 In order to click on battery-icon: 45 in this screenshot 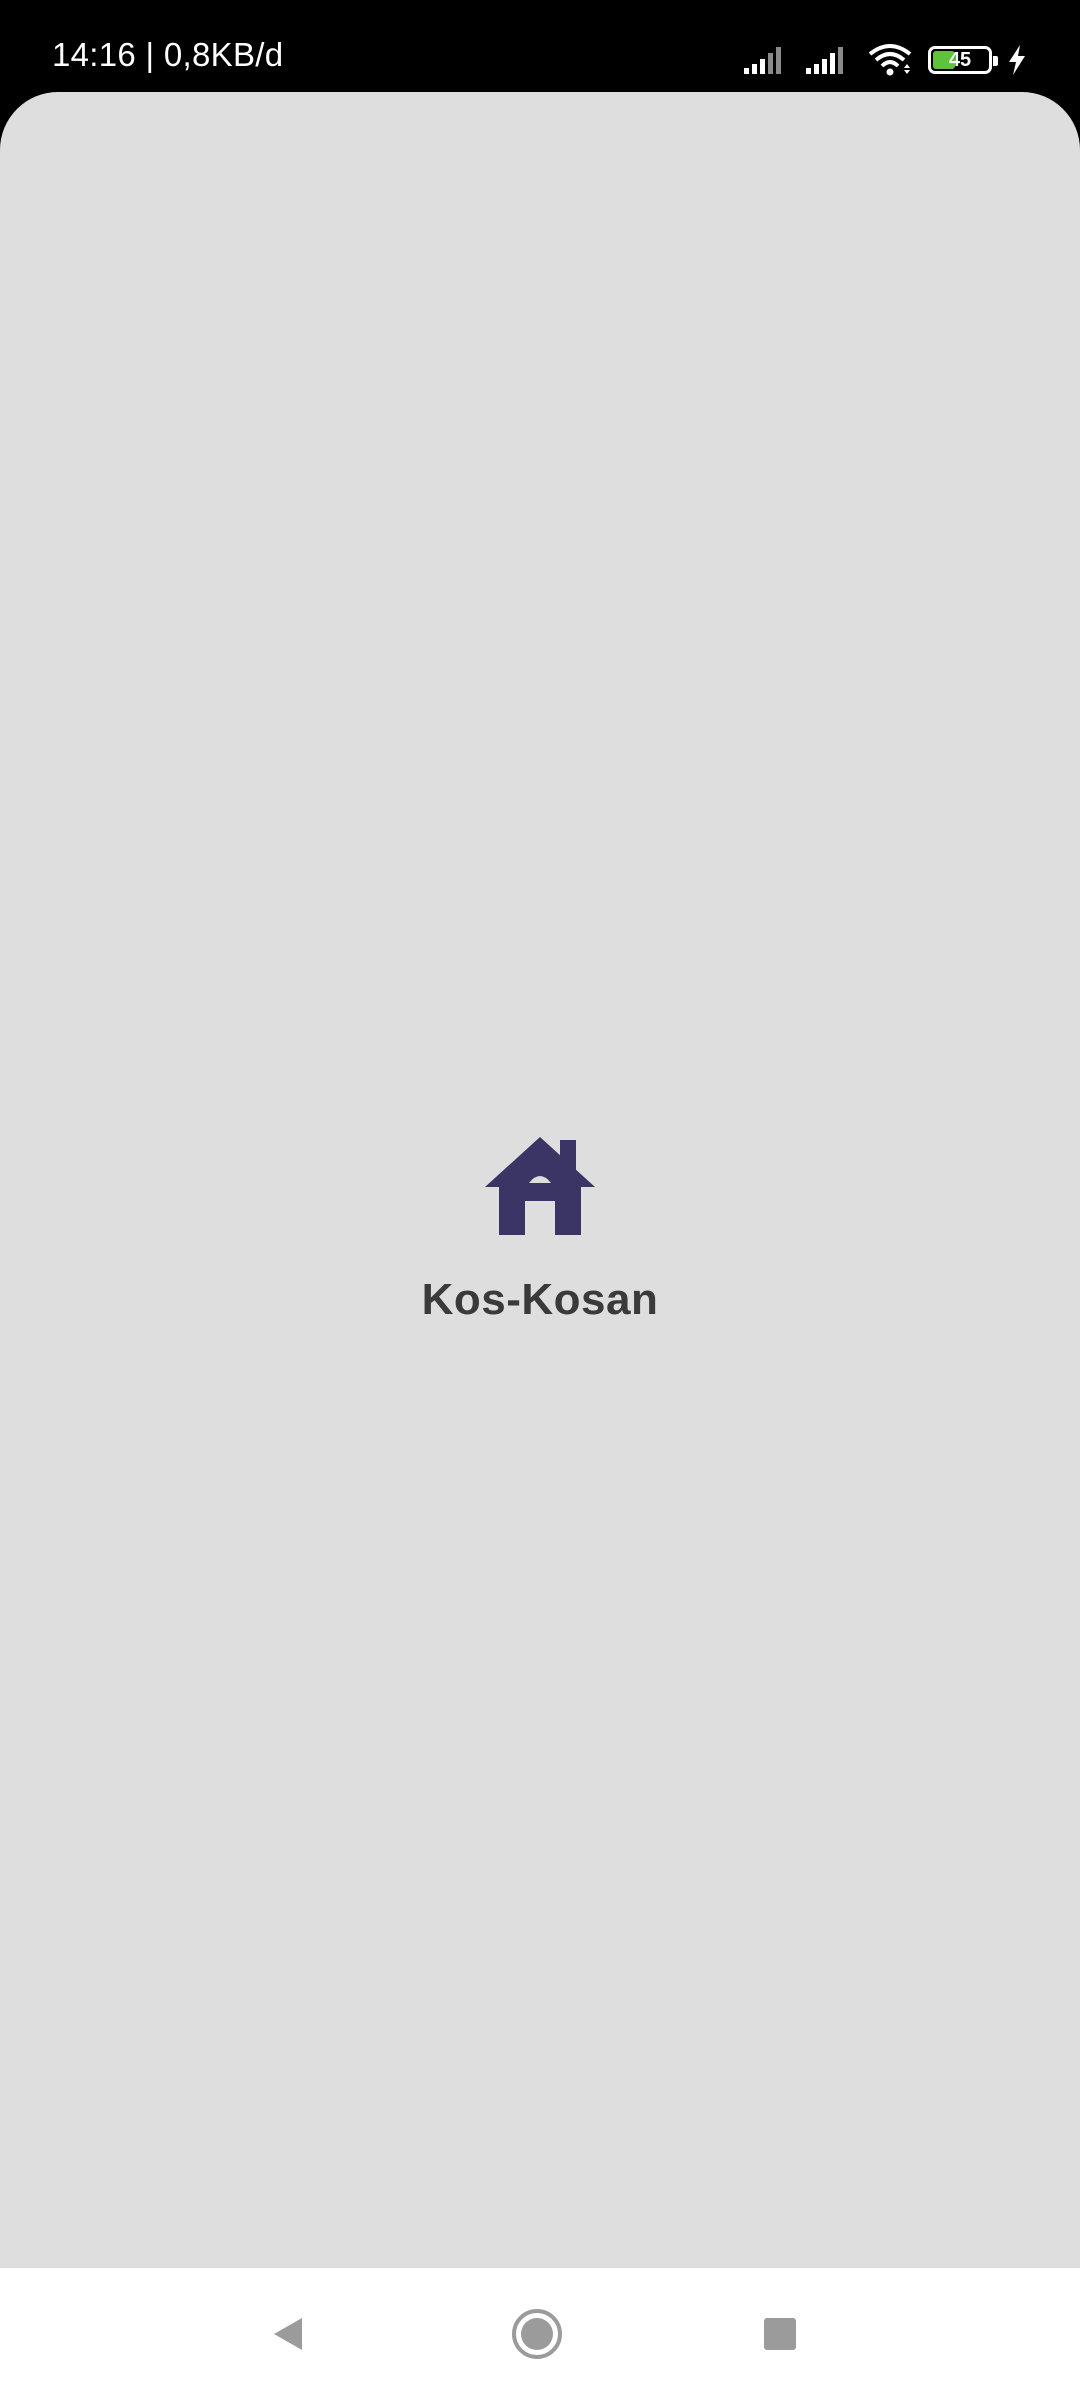, I will do `click(963, 60)`.